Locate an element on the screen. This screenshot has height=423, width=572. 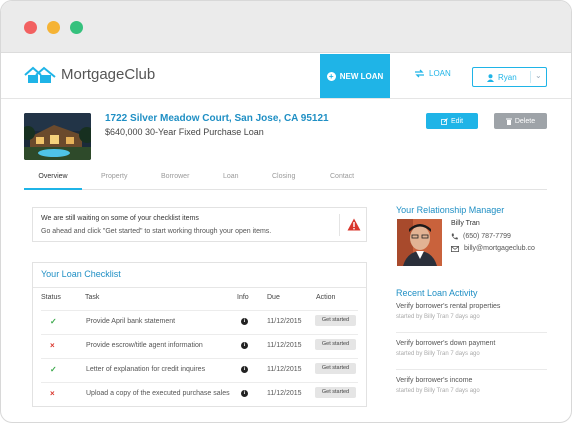
minimize-window-button is located at coordinates (53, 27).